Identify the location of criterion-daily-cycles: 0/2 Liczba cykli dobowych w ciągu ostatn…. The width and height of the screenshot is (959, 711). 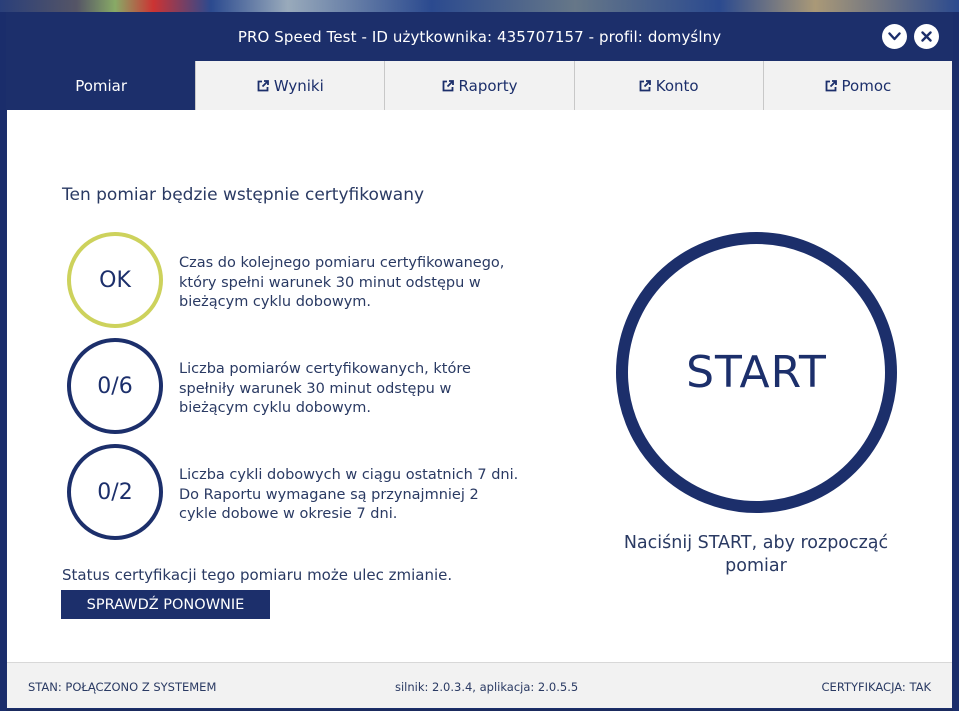
(297, 492).